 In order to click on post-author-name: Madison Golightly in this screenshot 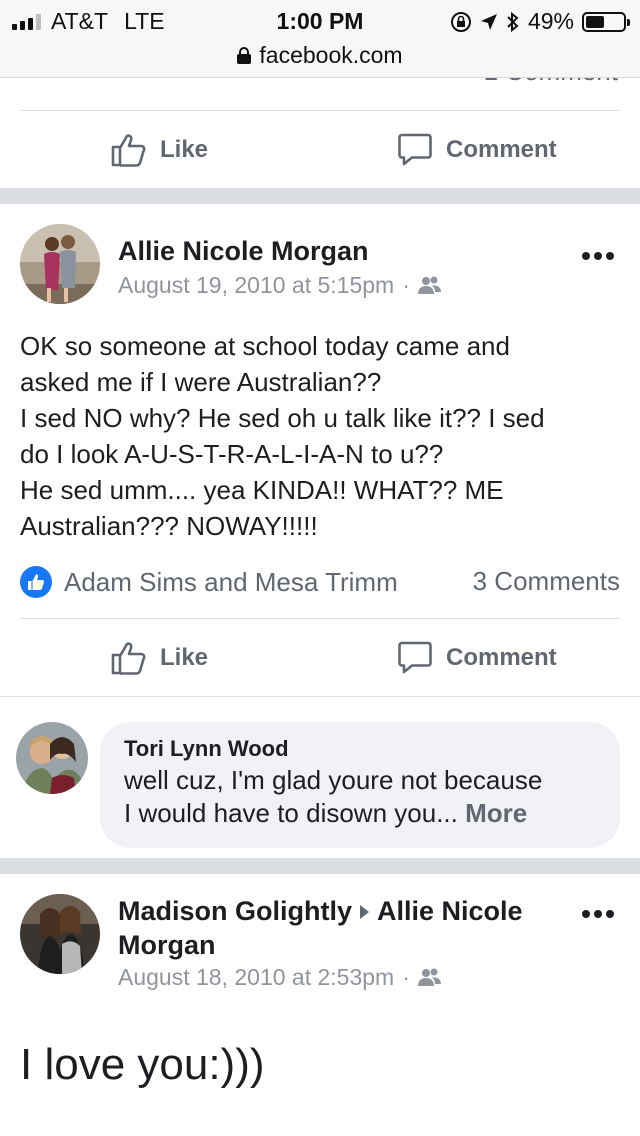, I will do `click(235, 911)`.